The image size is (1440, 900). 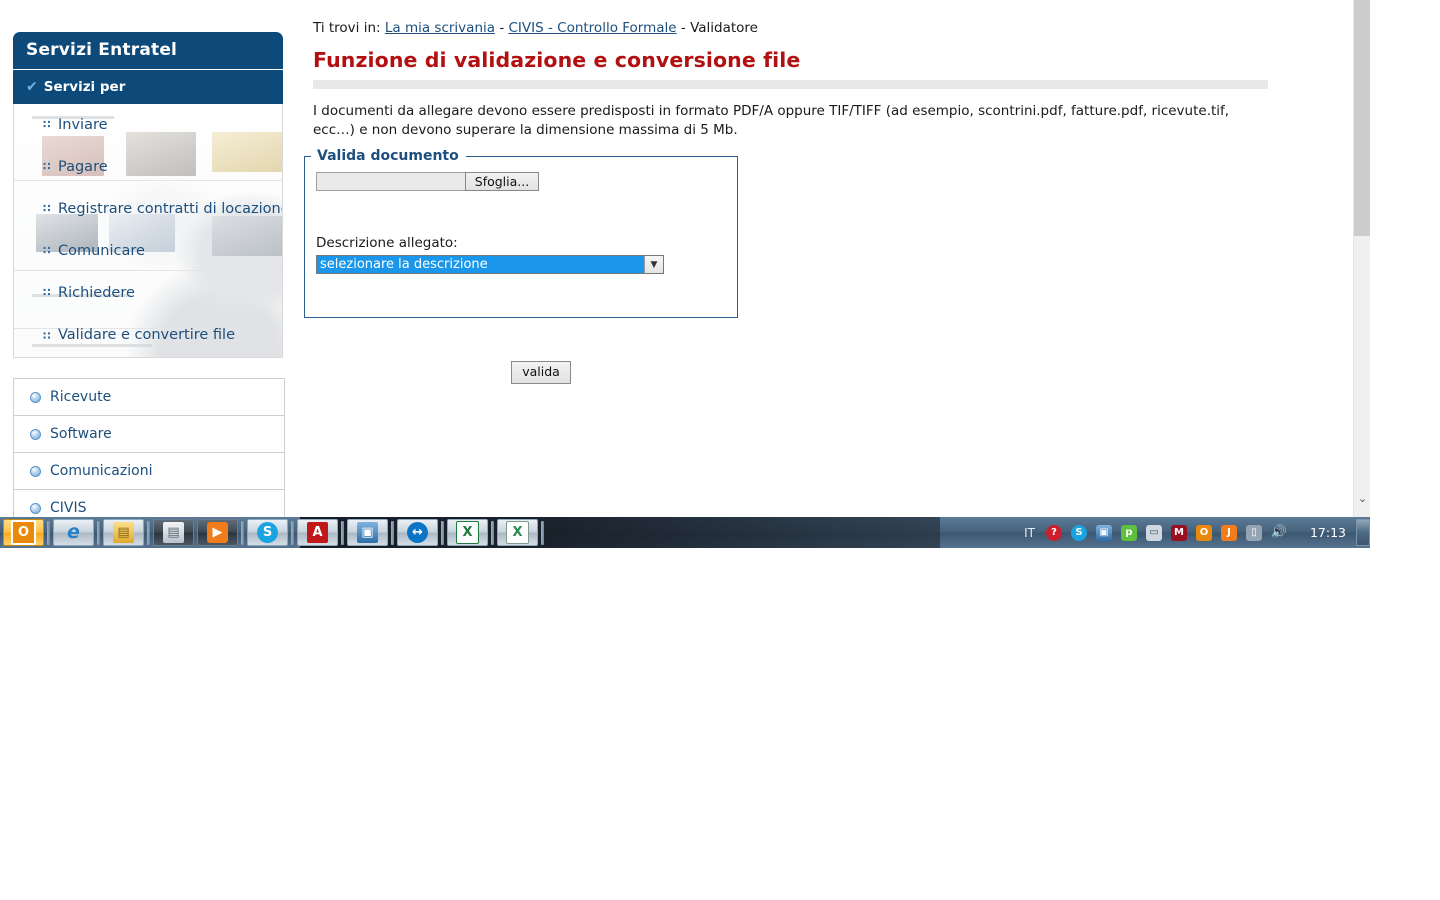 I want to click on scroll-down-icon: ⌄, so click(x=1362, y=498).